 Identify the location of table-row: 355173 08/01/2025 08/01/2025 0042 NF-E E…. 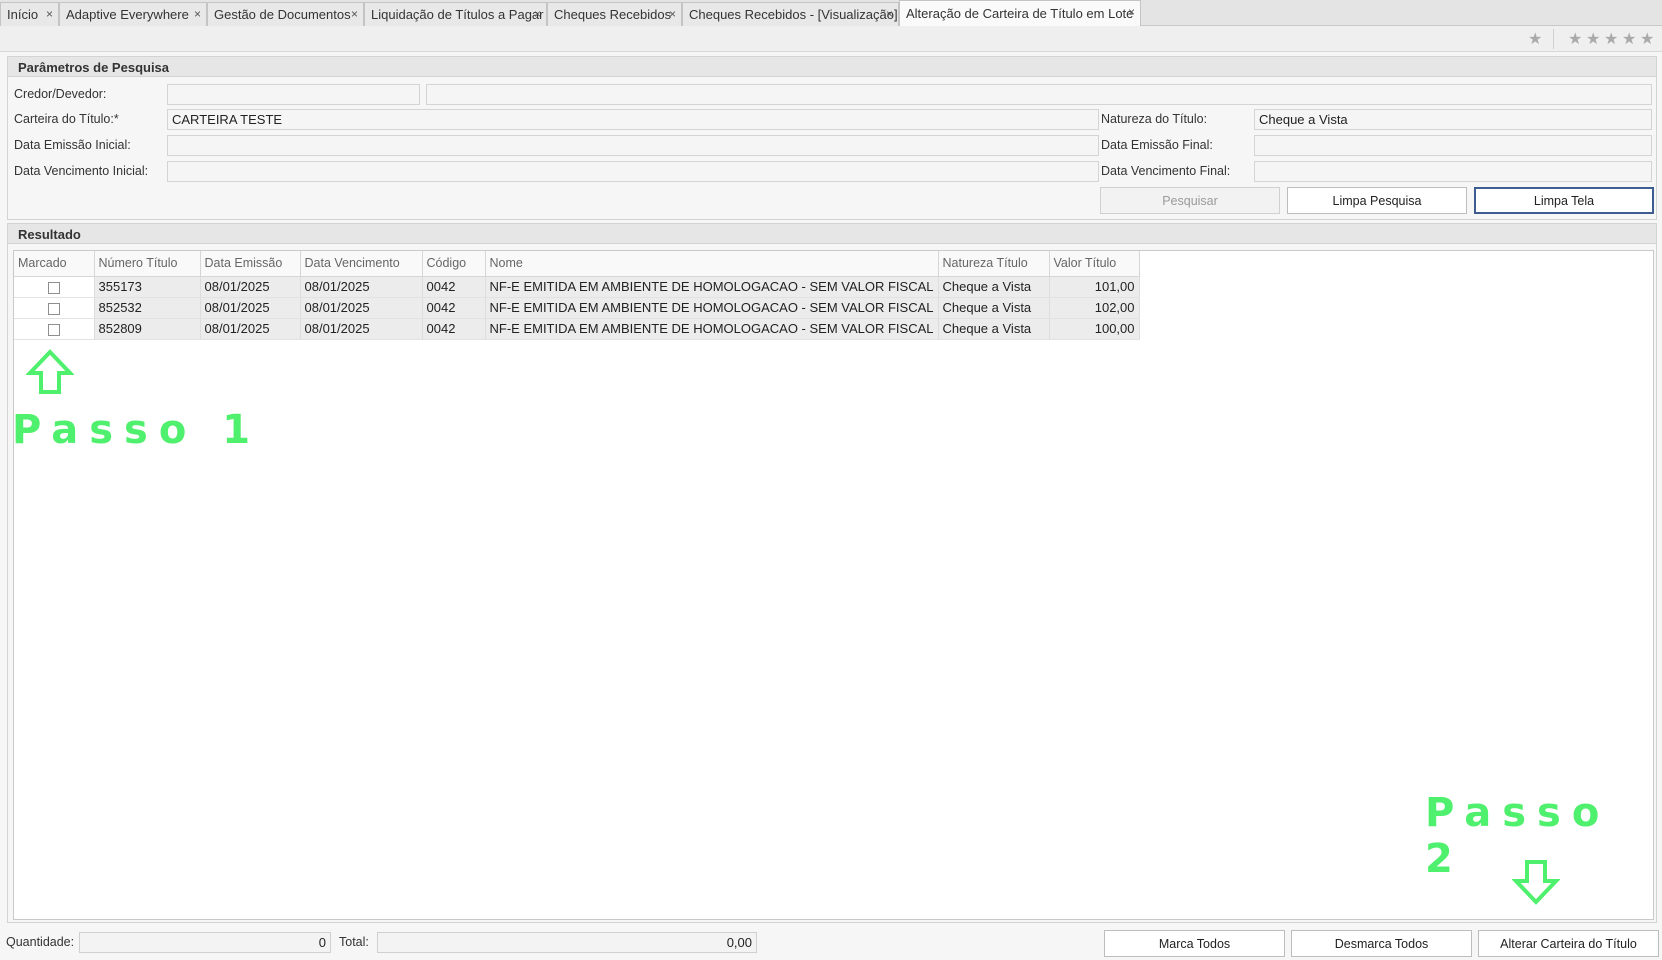
(577, 287).